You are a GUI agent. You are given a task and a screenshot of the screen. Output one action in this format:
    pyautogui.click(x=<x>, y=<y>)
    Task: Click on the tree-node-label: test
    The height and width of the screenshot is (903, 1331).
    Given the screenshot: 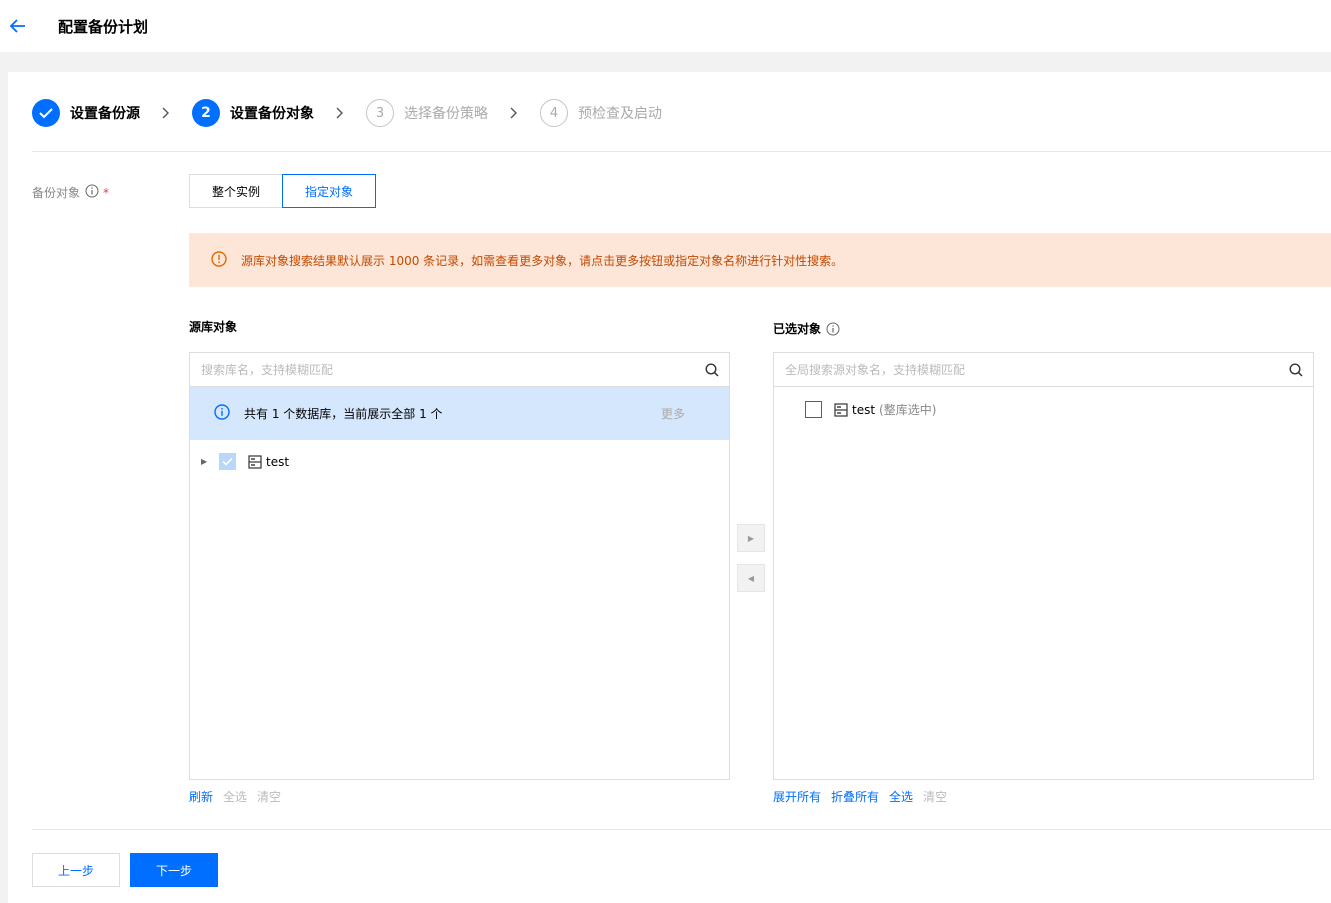 What is the action you would take?
    pyautogui.click(x=278, y=461)
    